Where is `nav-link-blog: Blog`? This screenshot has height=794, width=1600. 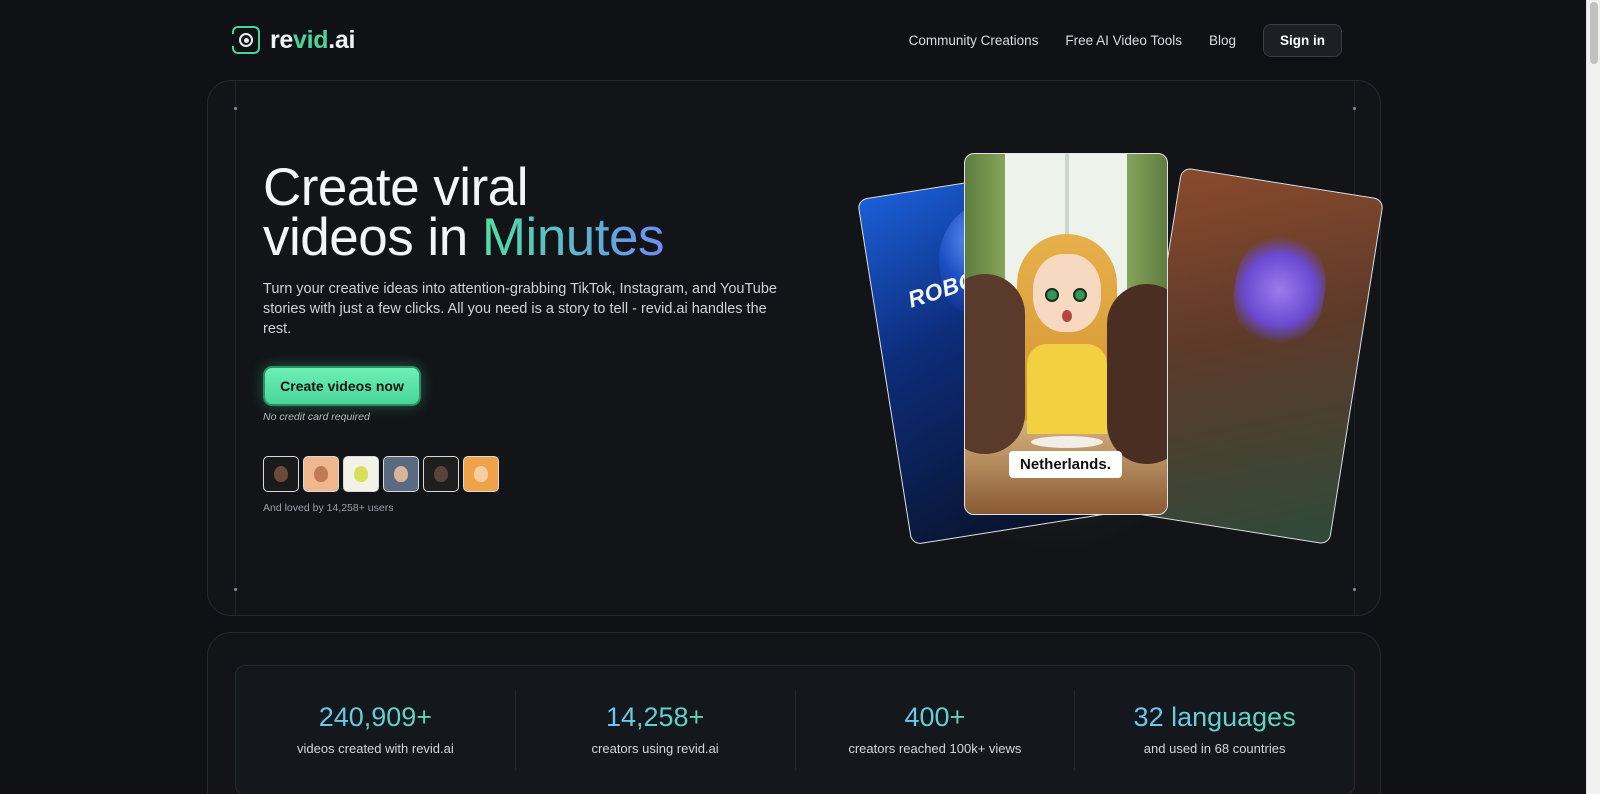
nav-link-blog: Blog is located at coordinates (1222, 40).